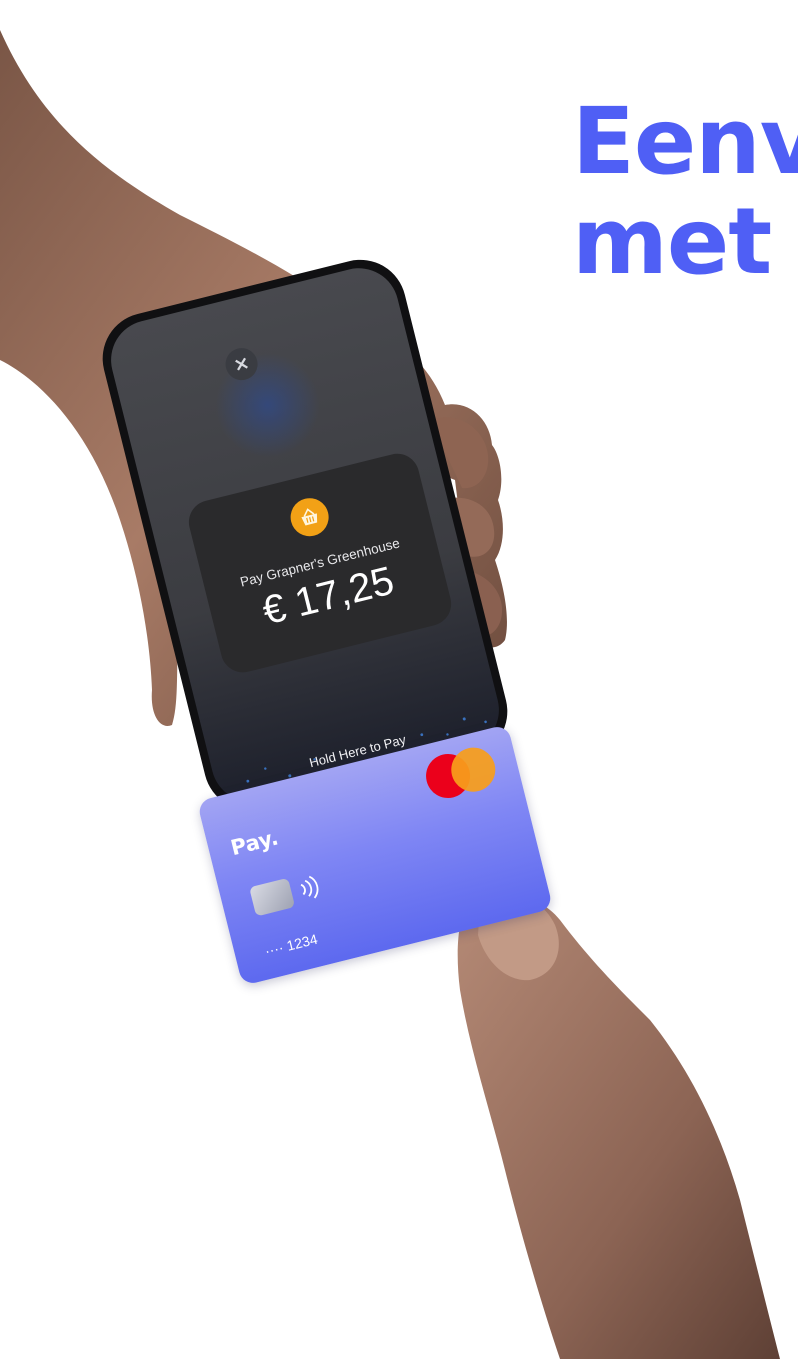  Describe the element at coordinates (618, 1125) in the screenshot. I see `lower-hand` at that location.